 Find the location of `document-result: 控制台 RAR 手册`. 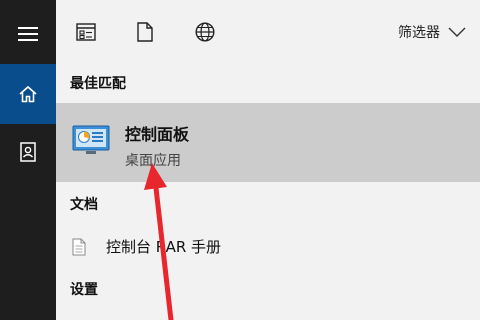

document-result: 控制台 RAR 手册 is located at coordinates (268, 247).